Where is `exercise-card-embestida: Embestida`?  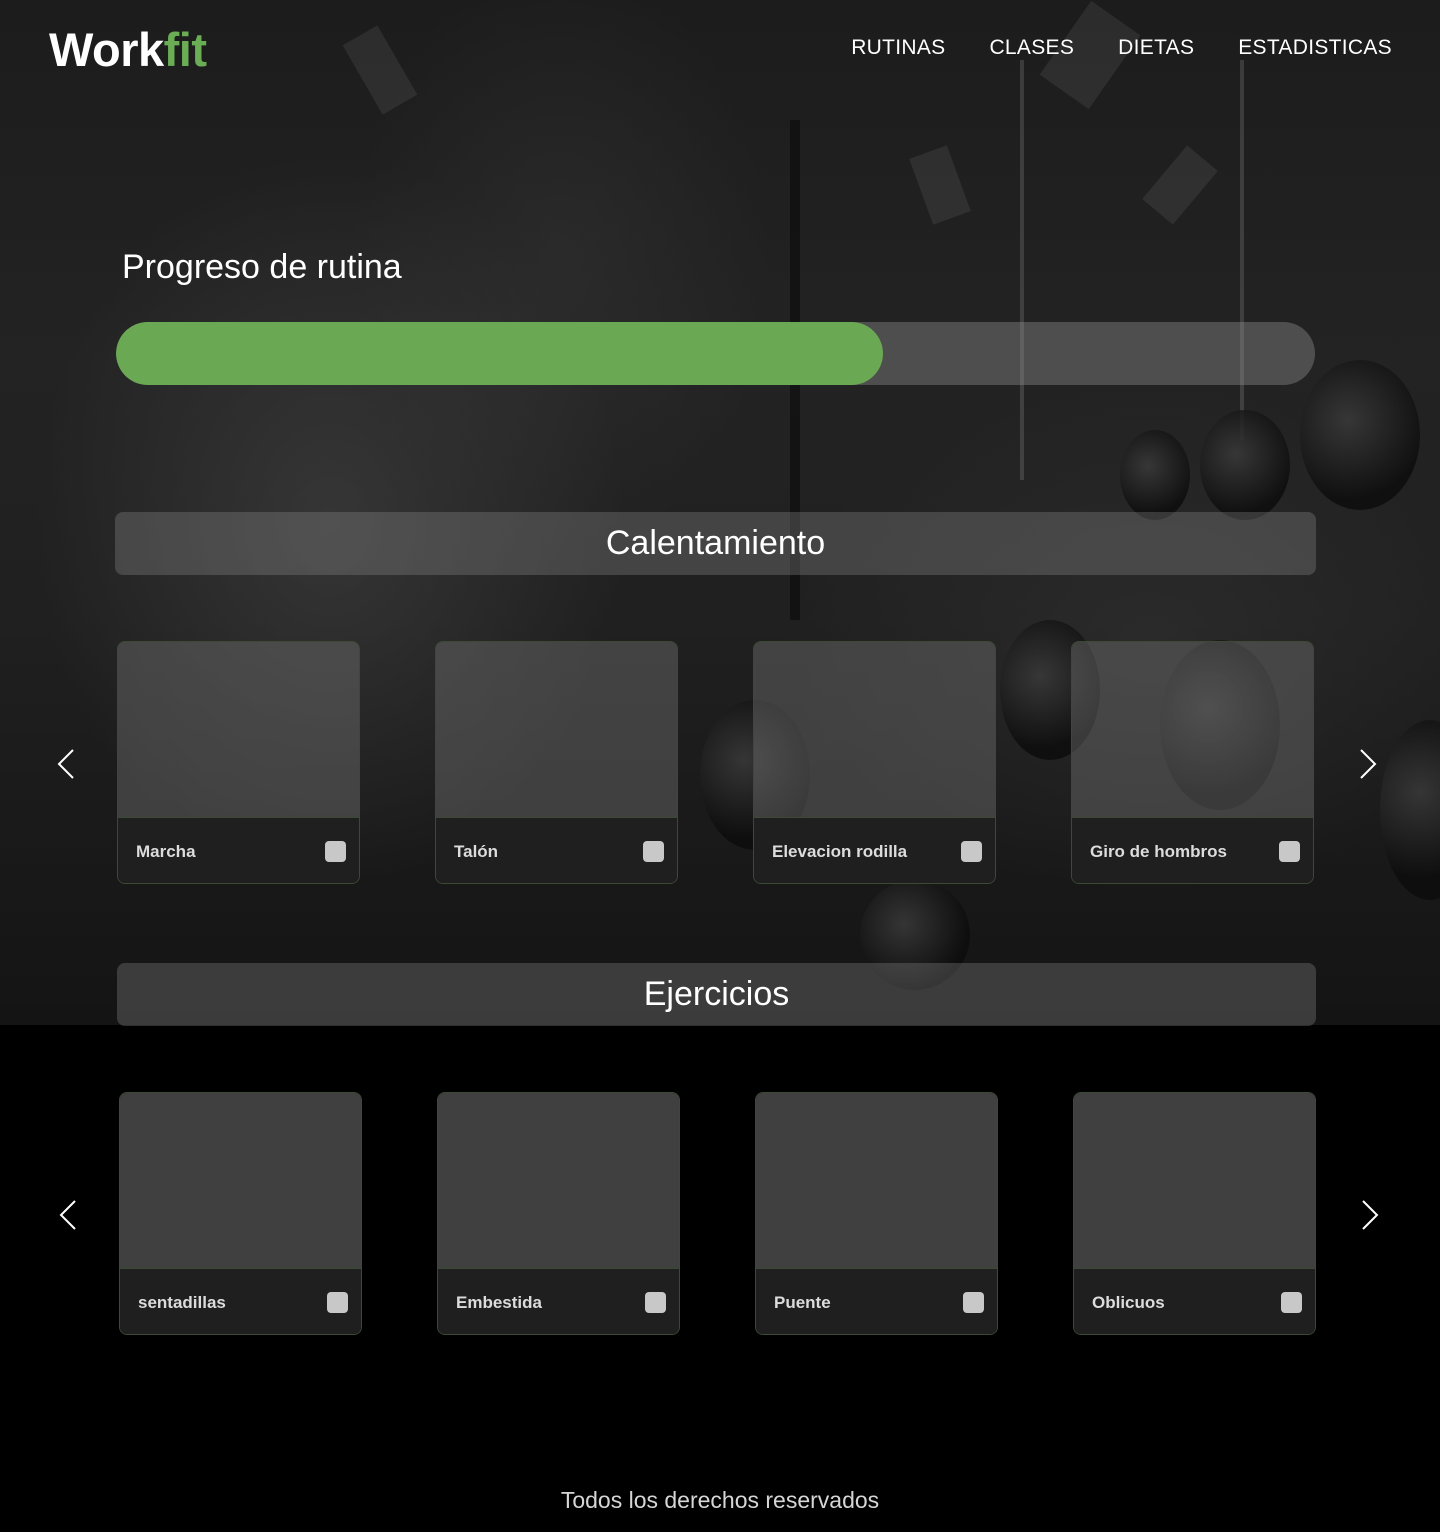
exercise-card-embestida: Embestida is located at coordinates (558, 1213).